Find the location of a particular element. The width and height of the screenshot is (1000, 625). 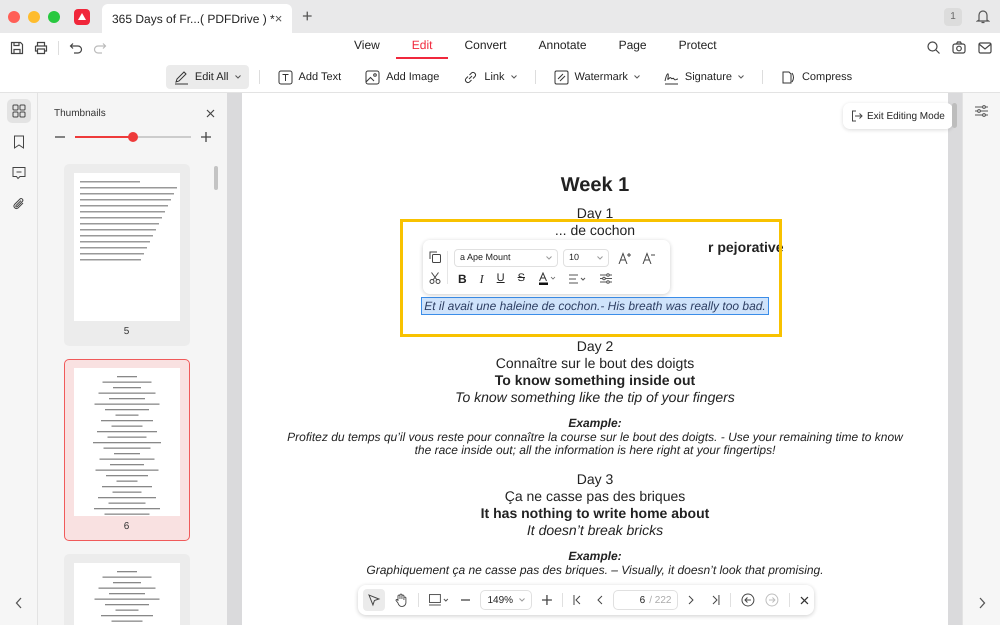

bell-icon is located at coordinates (983, 16).